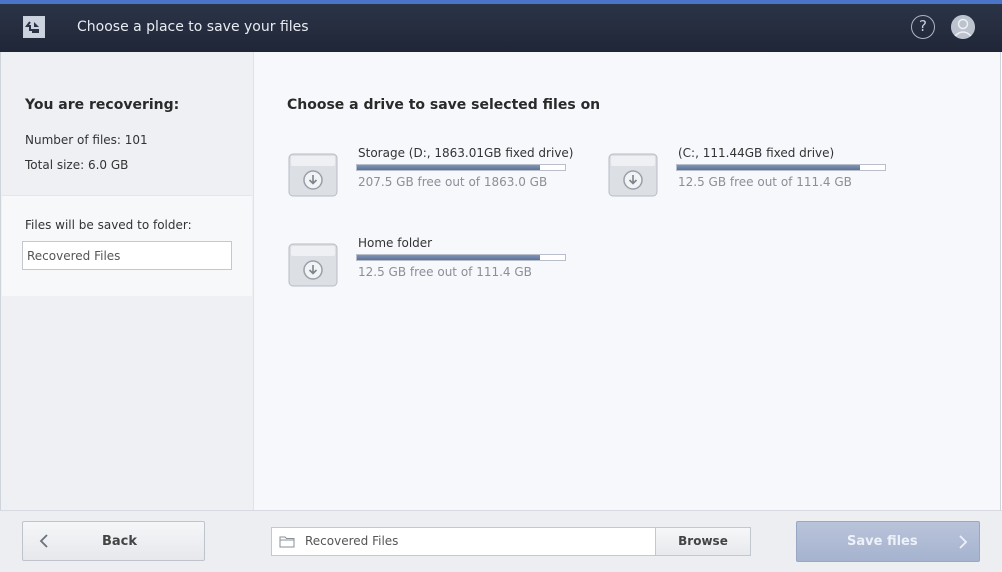 Image resolution: width=1002 pixels, height=572 pixels. I want to click on back-button: Back, so click(113, 541).